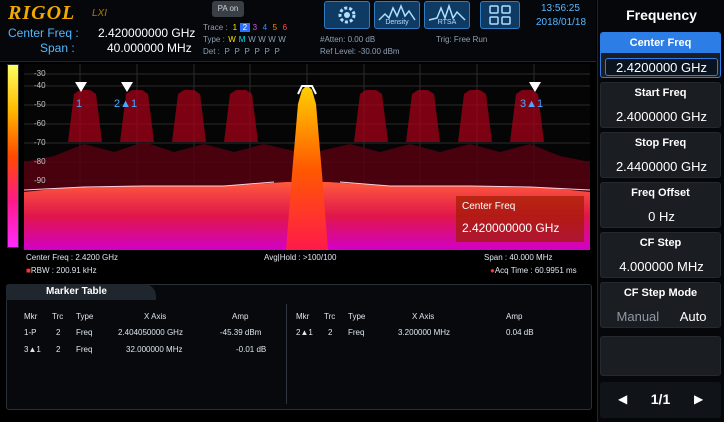 The height and width of the screenshot is (422, 724). What do you see at coordinates (660, 243) in the screenshot?
I see `key-label: CF Step` at bounding box center [660, 243].